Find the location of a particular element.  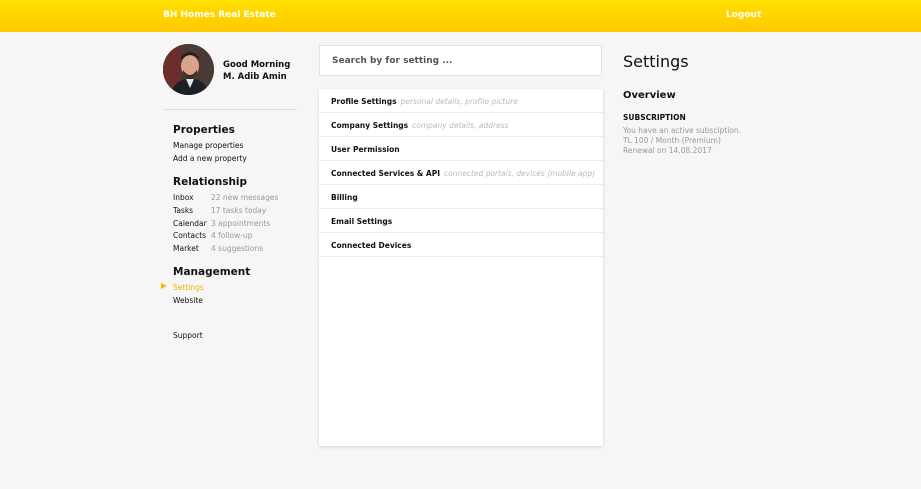

user-photo-icon is located at coordinates (188, 69).